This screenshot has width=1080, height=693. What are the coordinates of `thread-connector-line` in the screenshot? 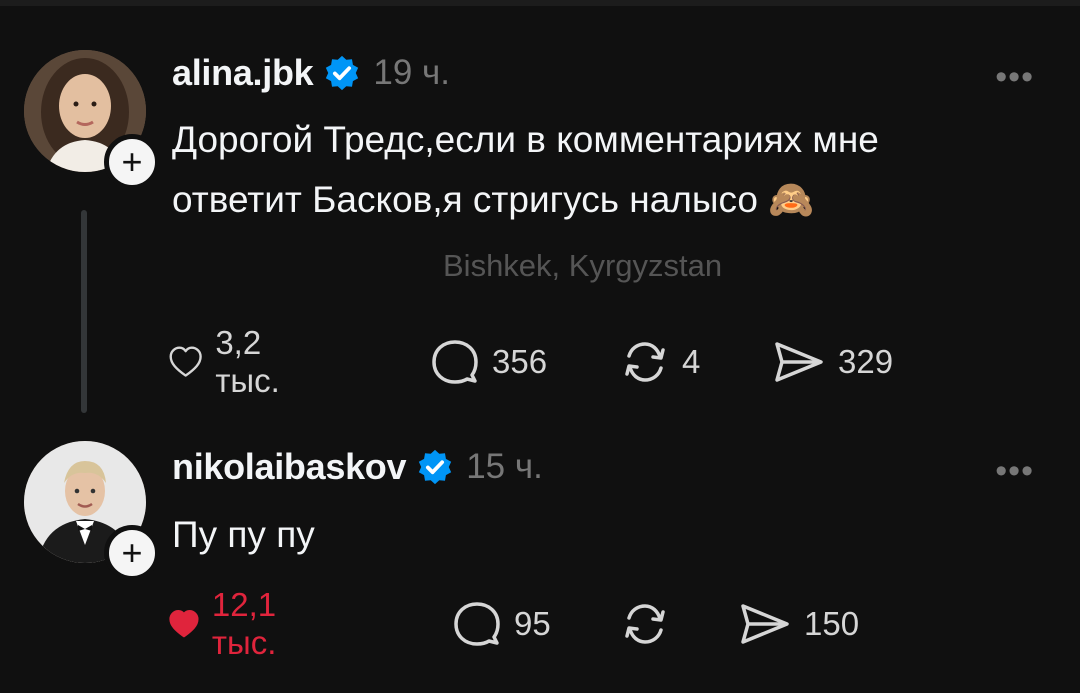 It's located at (84, 311).